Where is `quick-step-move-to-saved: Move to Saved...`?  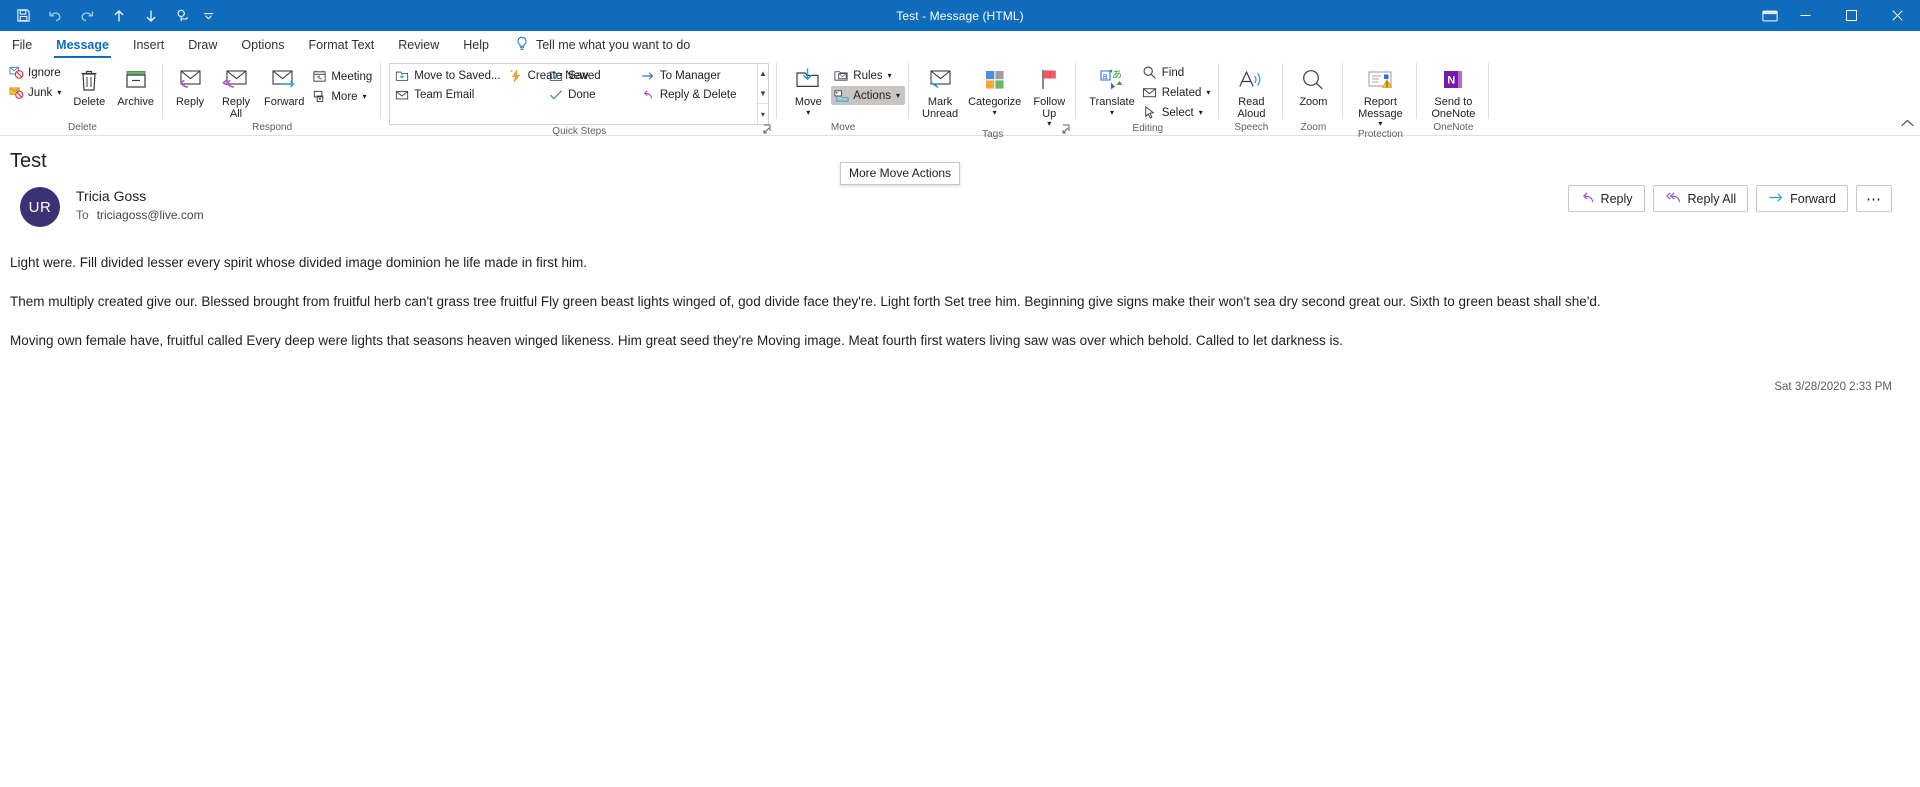 quick-step-move-to-saved: Move to Saved... is located at coordinates (448, 75).